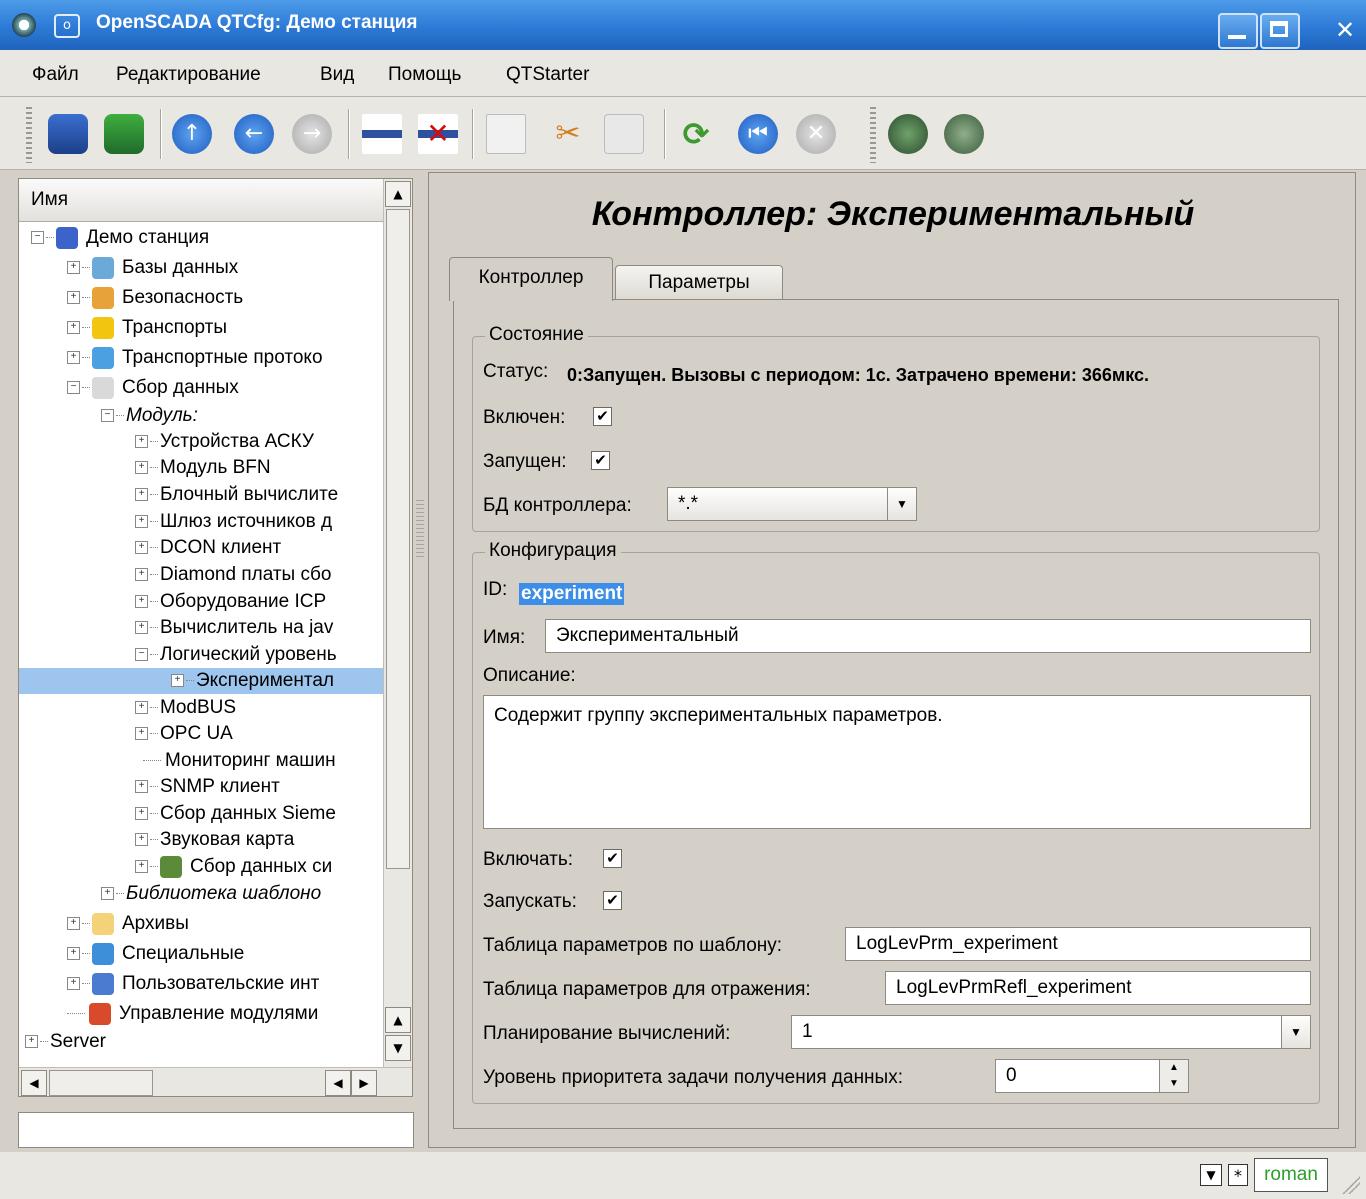 The width and height of the screenshot is (1366, 1199). Describe the element at coordinates (1280, 31) in the screenshot. I see `maximize-button` at that location.